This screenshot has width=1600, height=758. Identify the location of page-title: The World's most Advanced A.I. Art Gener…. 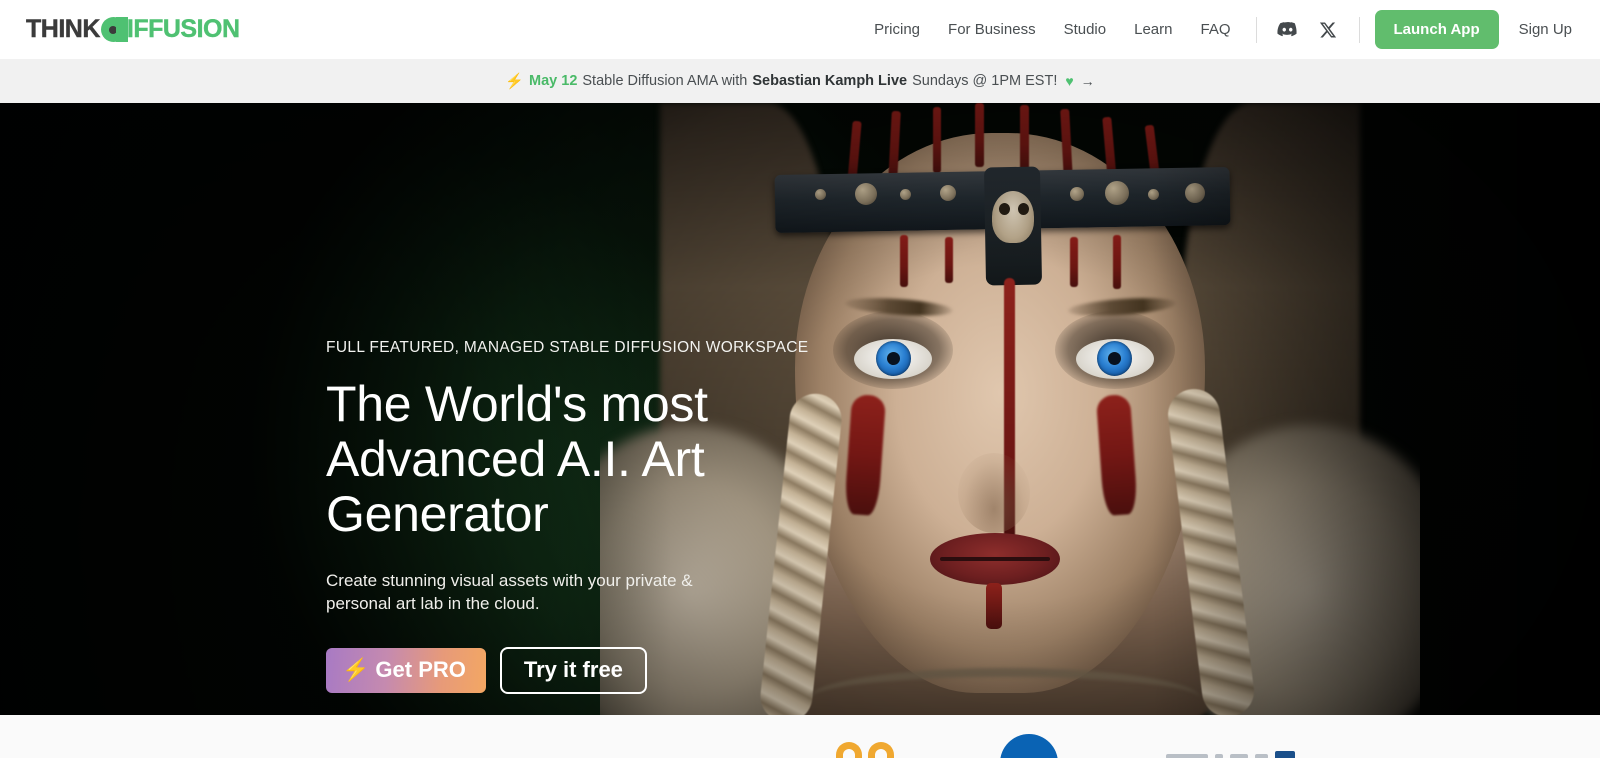
(517, 459).